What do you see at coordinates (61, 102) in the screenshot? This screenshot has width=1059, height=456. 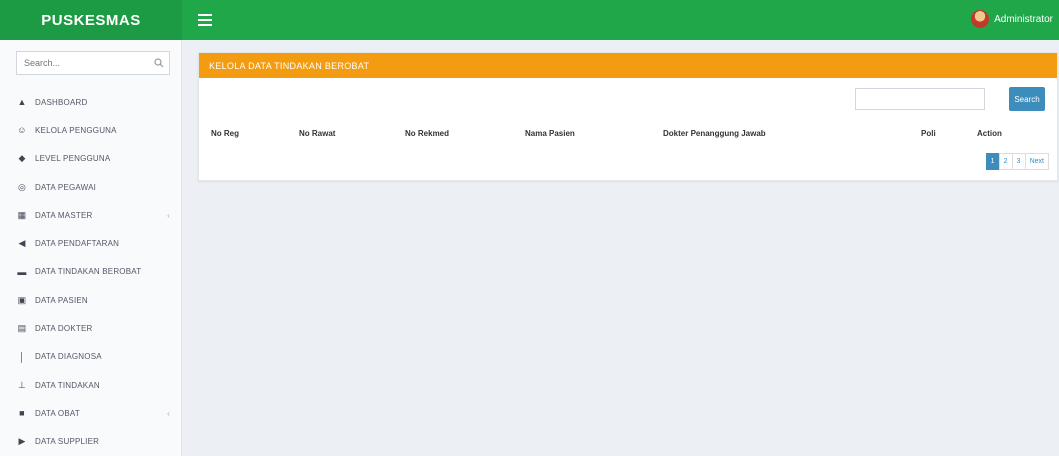 I see `sidebar-item-label: DASHBOARD` at bounding box center [61, 102].